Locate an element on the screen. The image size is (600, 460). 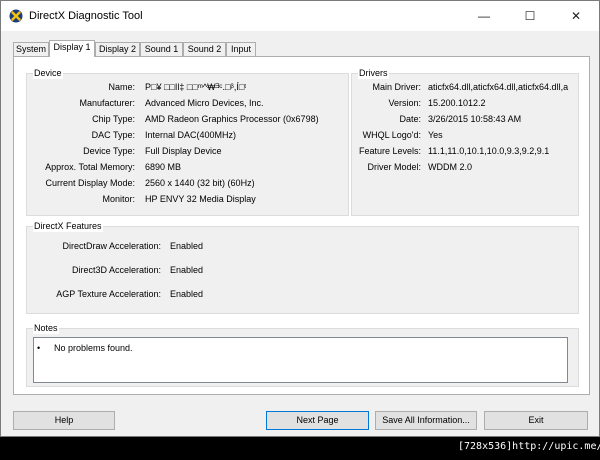
feature-levels-label: Feature Levels: is located at coordinates (389, 151).